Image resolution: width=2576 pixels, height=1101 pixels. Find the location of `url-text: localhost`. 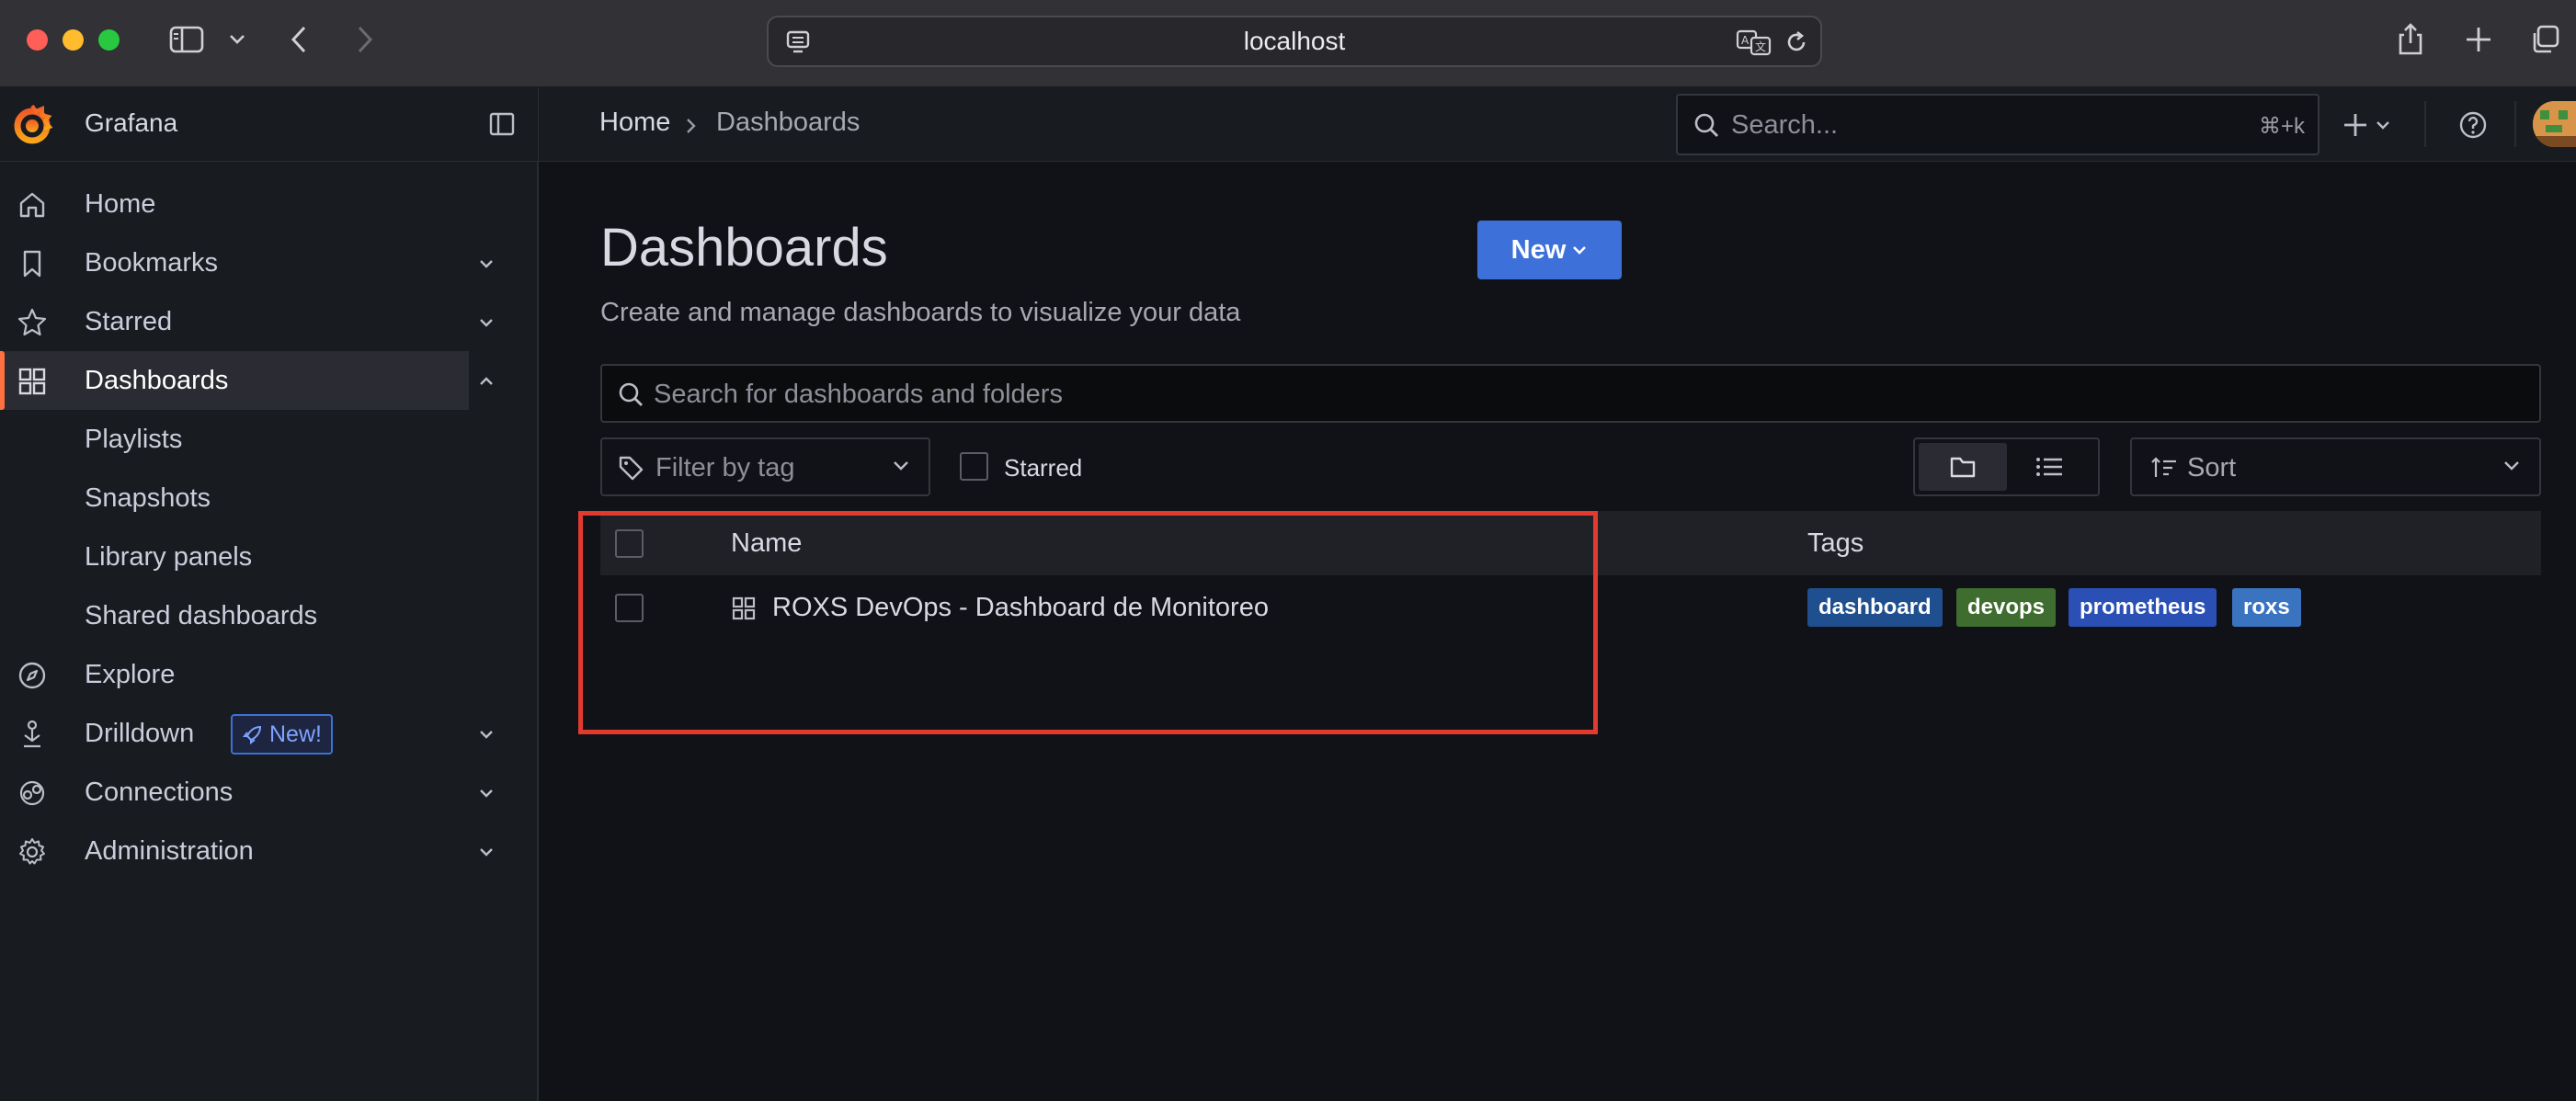

url-text: localhost is located at coordinates (1294, 41).